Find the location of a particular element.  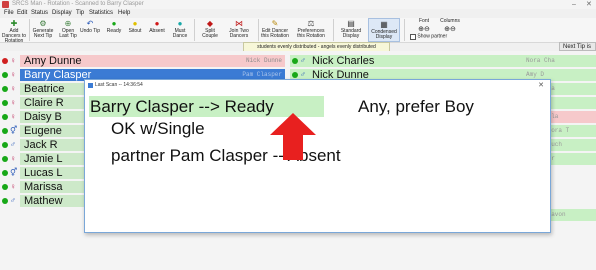

standard-display-icon: ▤ is located at coordinates (351, 23).